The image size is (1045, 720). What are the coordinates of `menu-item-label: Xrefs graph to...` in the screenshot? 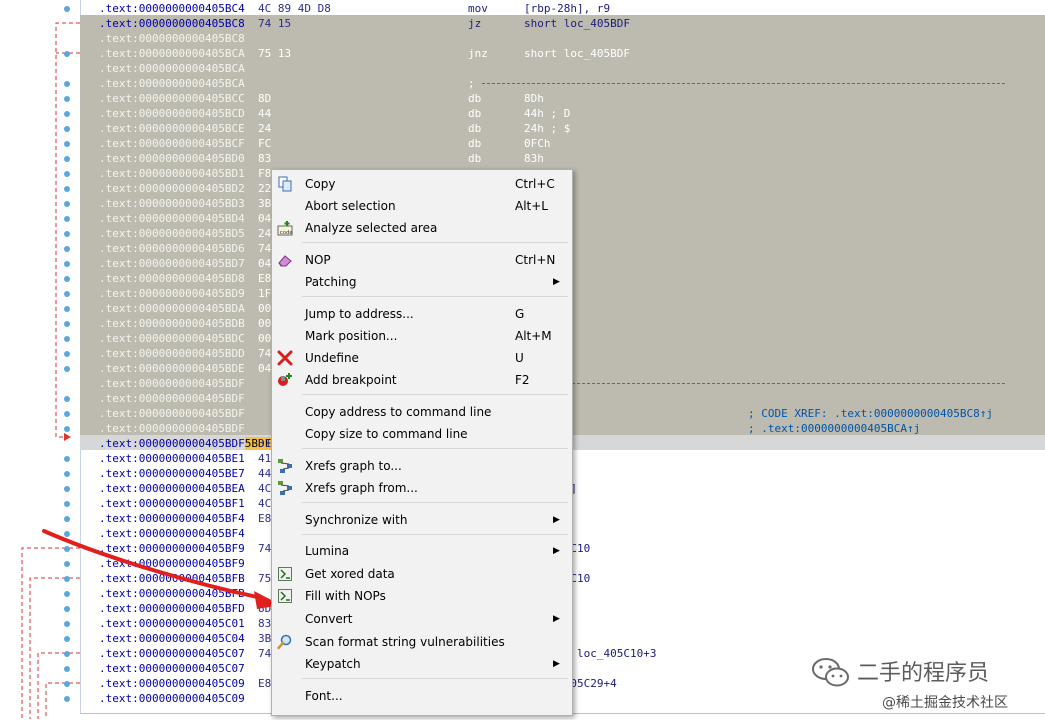 It's located at (353, 466).